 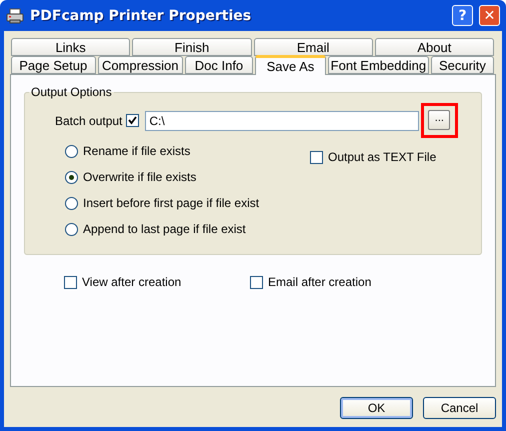 I want to click on printer-icon, so click(x=15, y=16).